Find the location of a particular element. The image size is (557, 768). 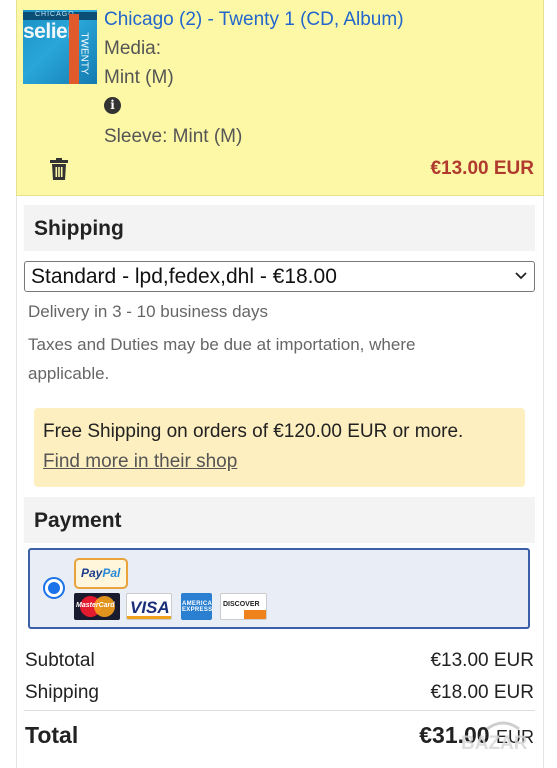

shipping-header: Shipping is located at coordinates (279, 228).